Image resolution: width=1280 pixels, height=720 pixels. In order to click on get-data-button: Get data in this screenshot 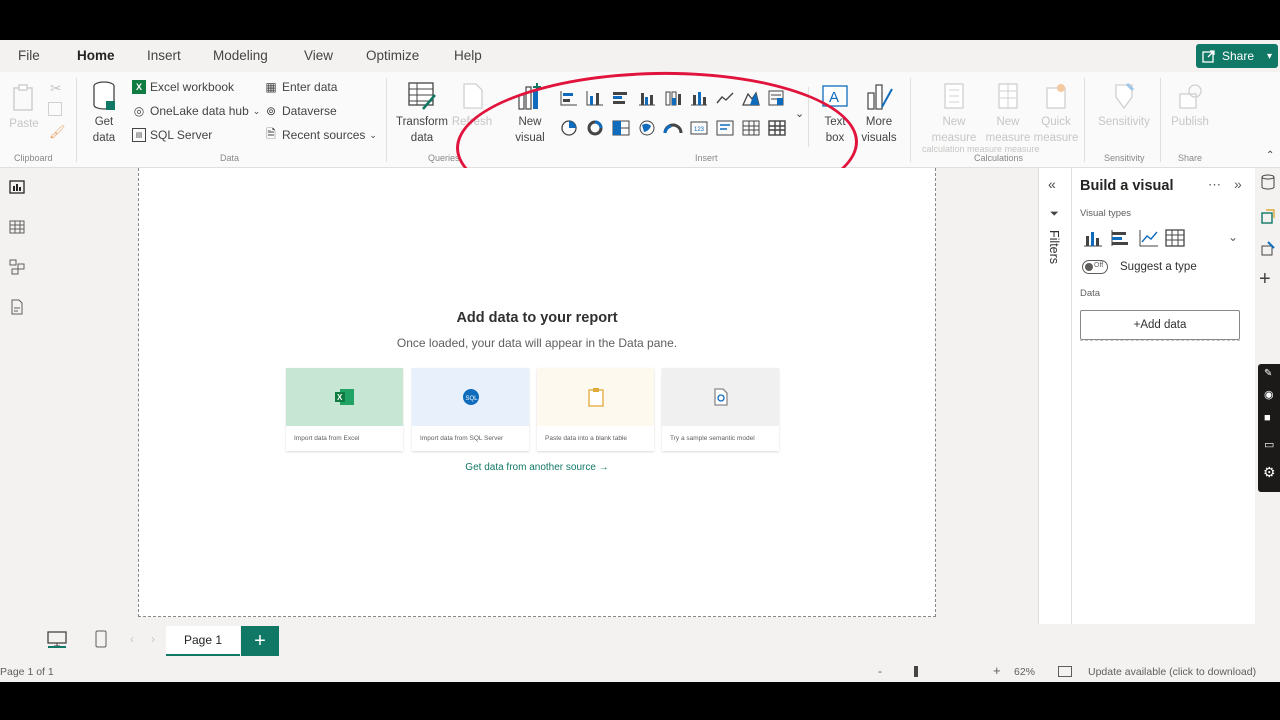, I will do `click(104, 113)`.